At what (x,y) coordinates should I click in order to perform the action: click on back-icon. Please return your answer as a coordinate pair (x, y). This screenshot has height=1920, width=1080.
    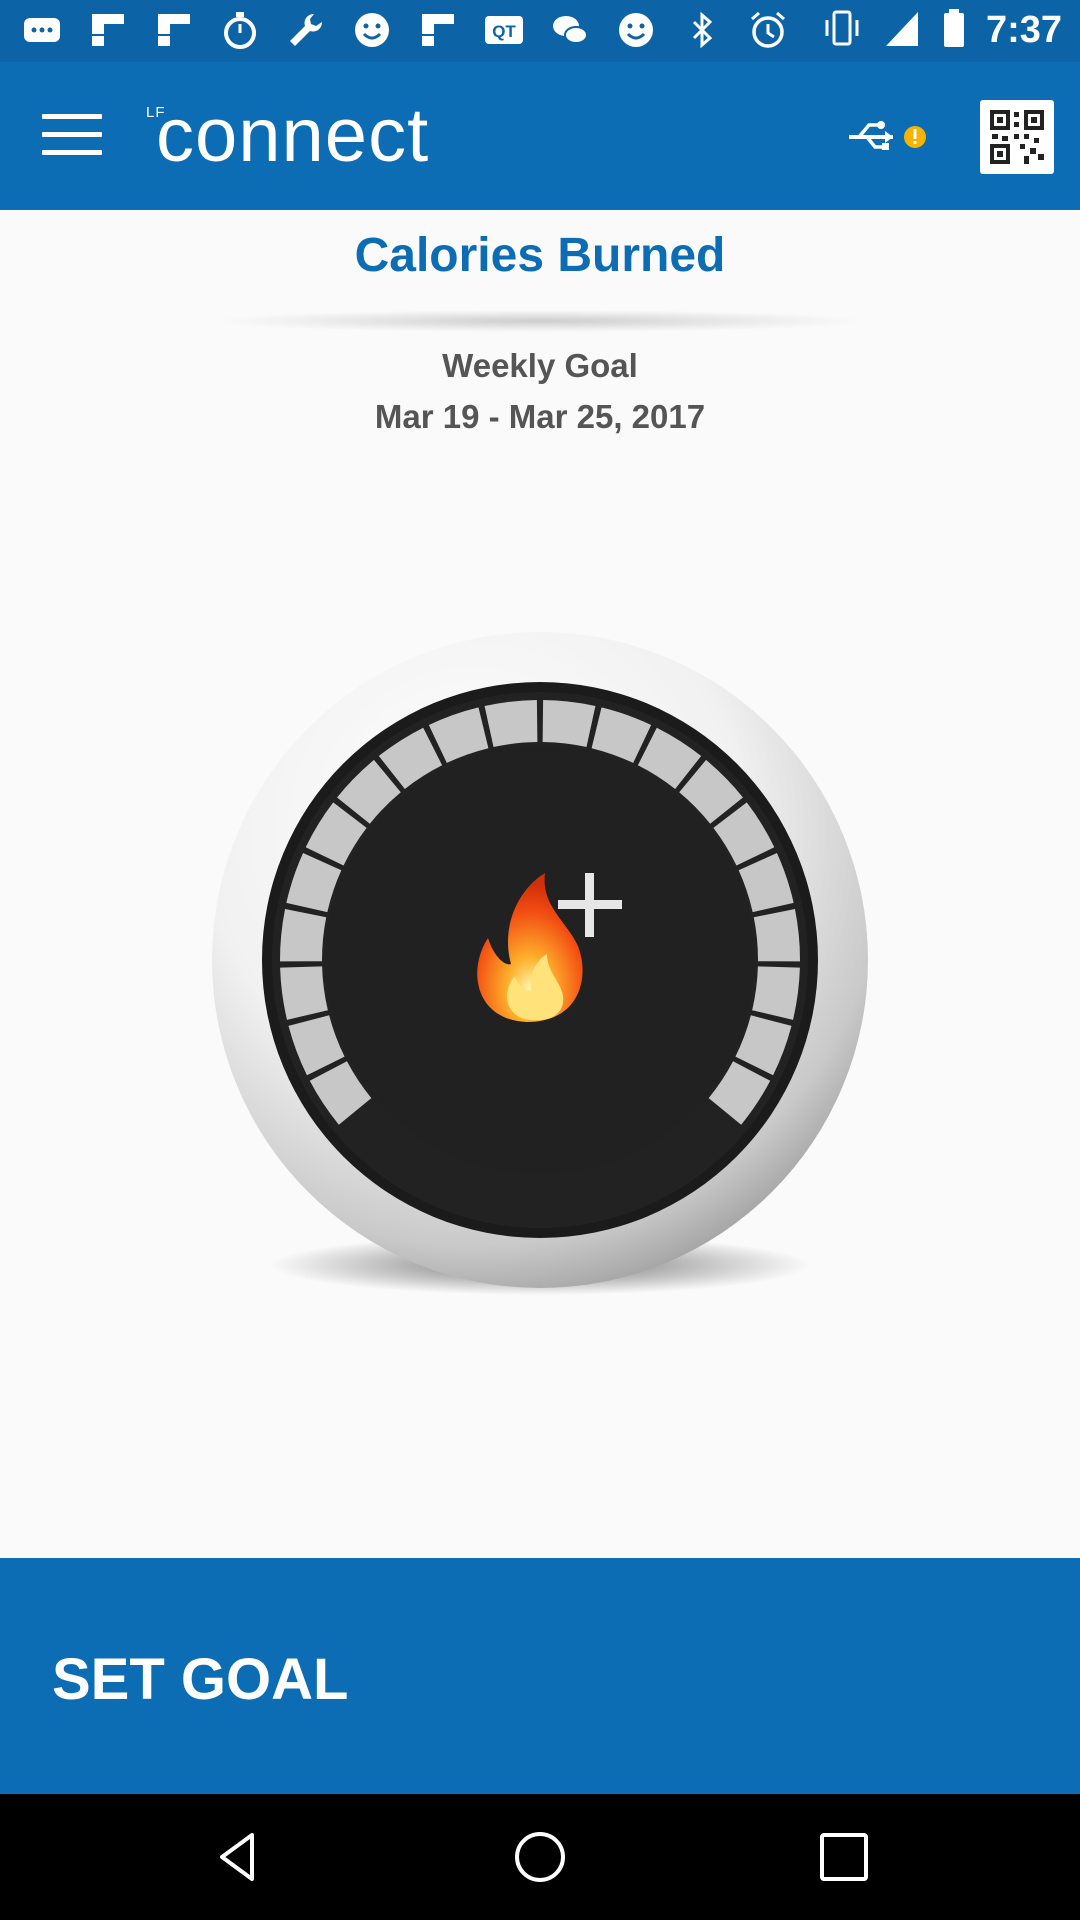
    Looking at the image, I should click on (237, 1857).